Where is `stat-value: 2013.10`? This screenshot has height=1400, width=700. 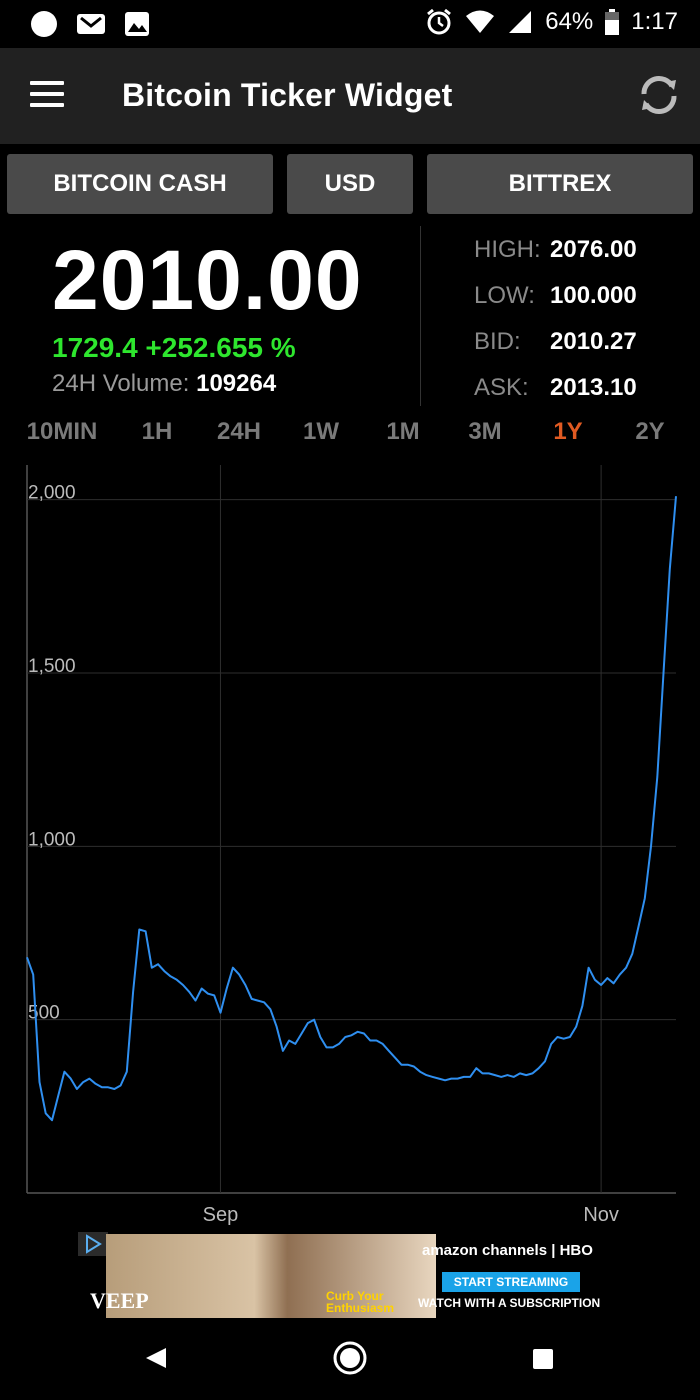 stat-value: 2013.10 is located at coordinates (593, 387).